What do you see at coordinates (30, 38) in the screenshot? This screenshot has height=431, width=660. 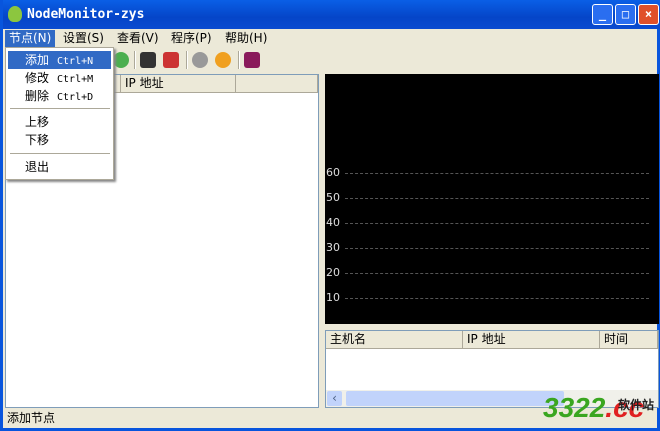 I see `menu-node: 节点(N)` at bounding box center [30, 38].